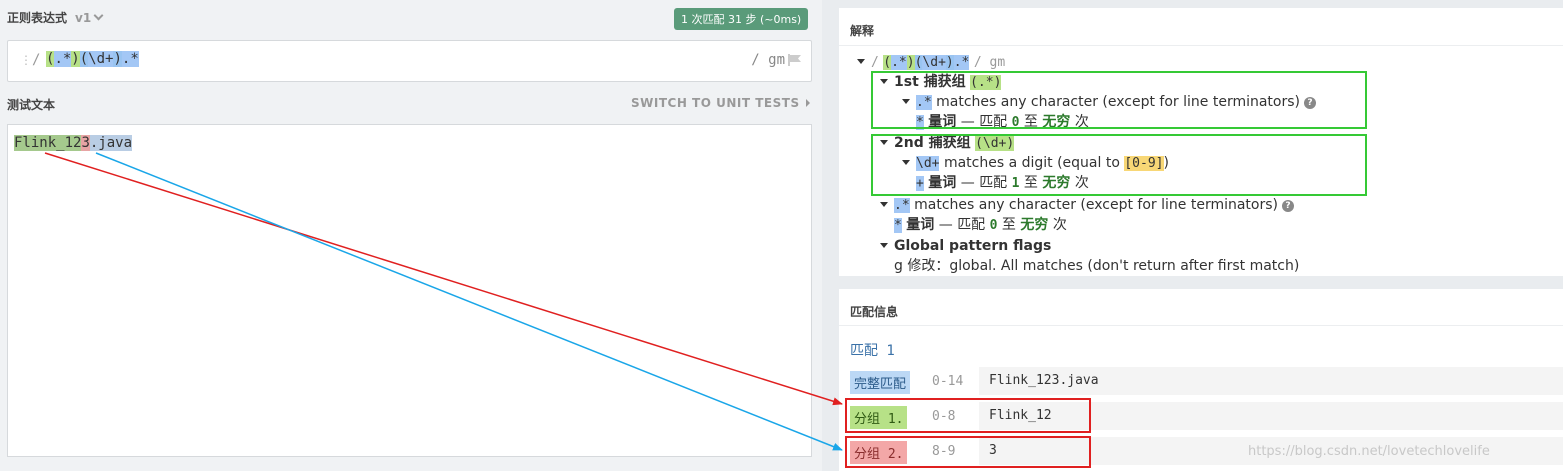 The height and width of the screenshot is (471, 1563). What do you see at coordinates (1206, 381) in the screenshot?
I see `match-row-full: 完整匹配 0-14 Flink_123.java` at bounding box center [1206, 381].